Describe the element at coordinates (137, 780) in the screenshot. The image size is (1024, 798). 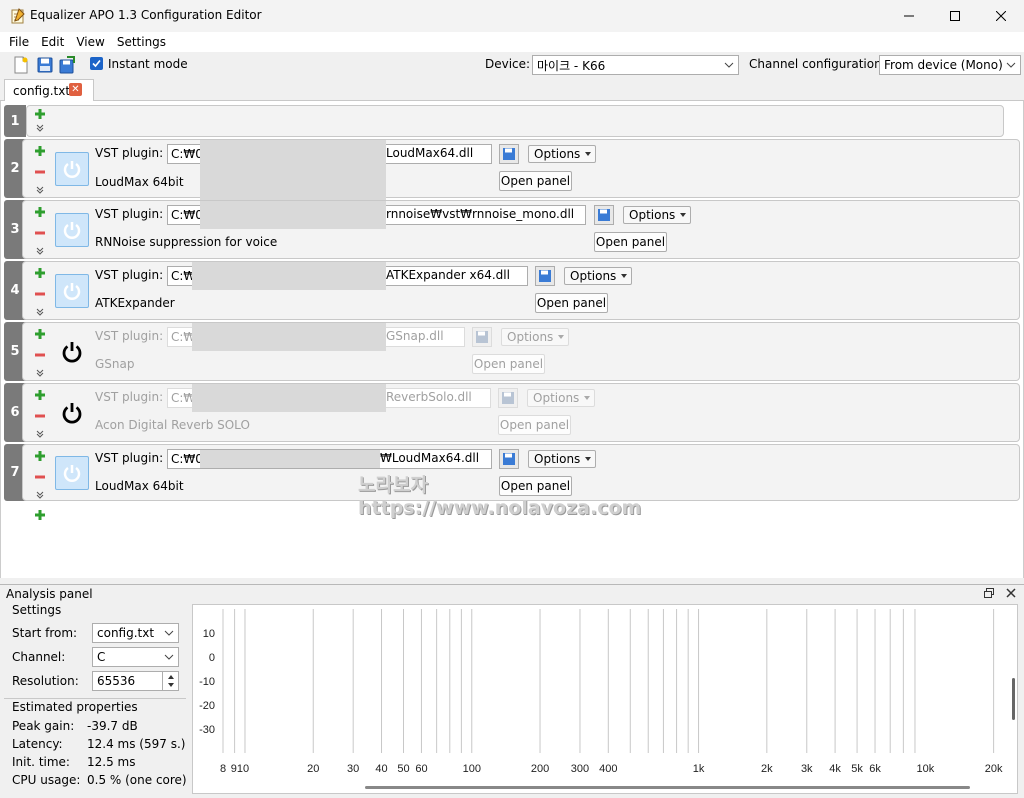
I see `cpu-usage-value: 0.5 % (one core)` at that location.